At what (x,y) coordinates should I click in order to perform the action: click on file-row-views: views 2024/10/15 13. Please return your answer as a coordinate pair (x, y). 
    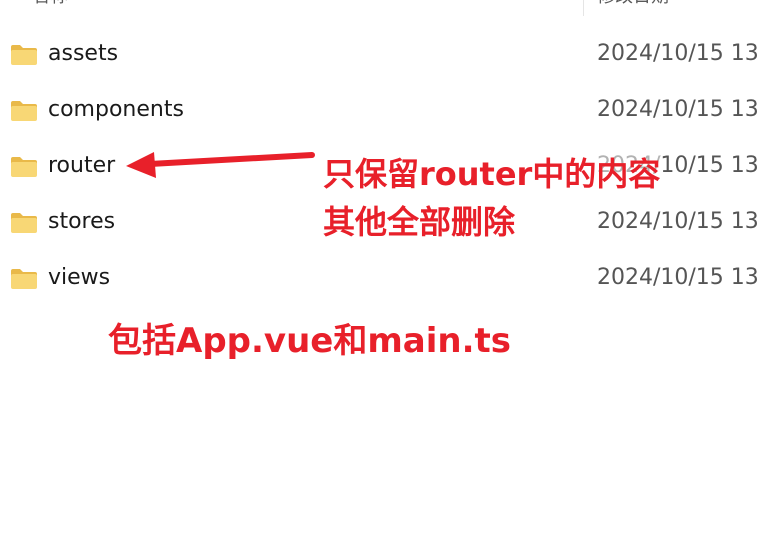
    Looking at the image, I should click on (382, 278).